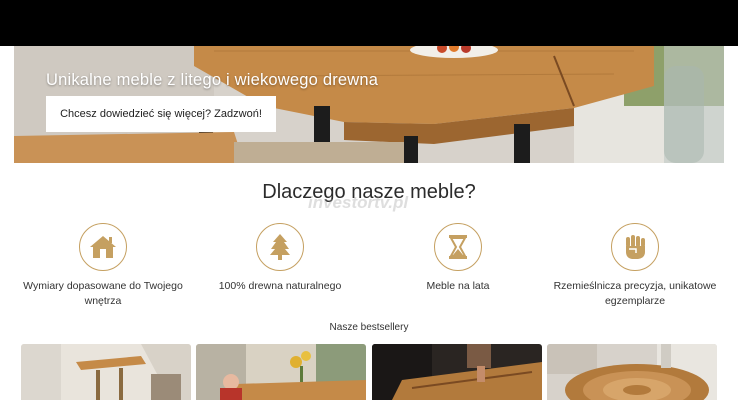 The height and width of the screenshot is (400, 738). Describe the element at coordinates (161, 114) in the screenshot. I see `call-cta-button: Chcesz dowiedzieć się więcej? Zadzwoń!` at that location.